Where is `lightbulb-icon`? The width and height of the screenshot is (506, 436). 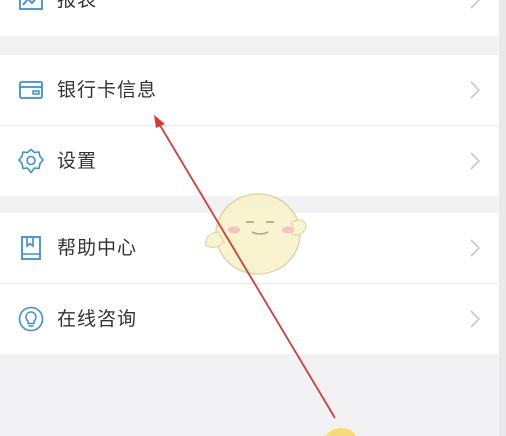
lightbulb-icon is located at coordinates (31, 319).